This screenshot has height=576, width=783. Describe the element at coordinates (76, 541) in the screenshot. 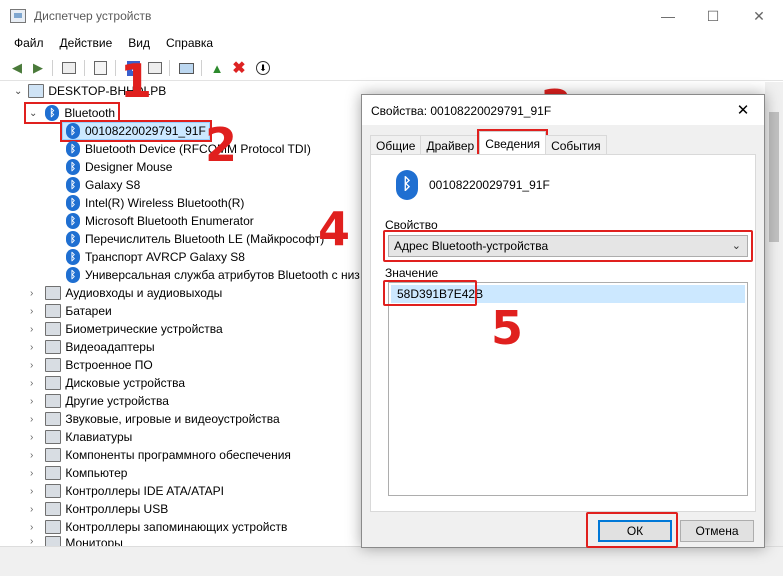

I see `tree-category: › Мониторы` at that location.